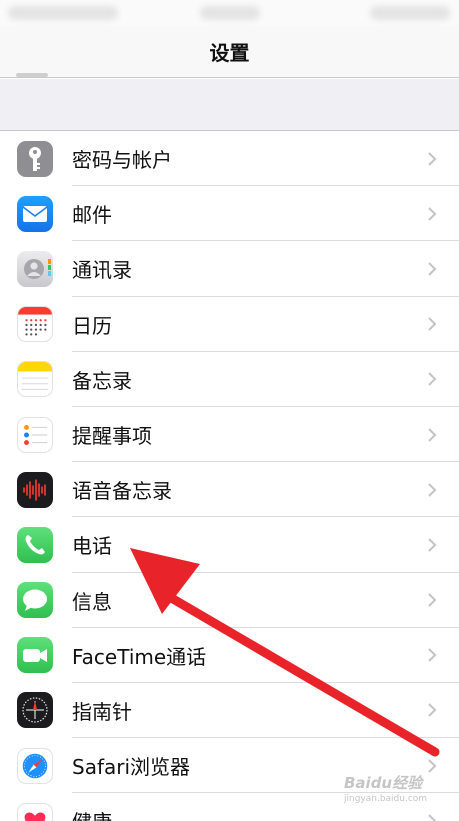 This screenshot has width=459, height=821. I want to click on settings-row-voice-memos: 语音备忘录, so click(229, 490).